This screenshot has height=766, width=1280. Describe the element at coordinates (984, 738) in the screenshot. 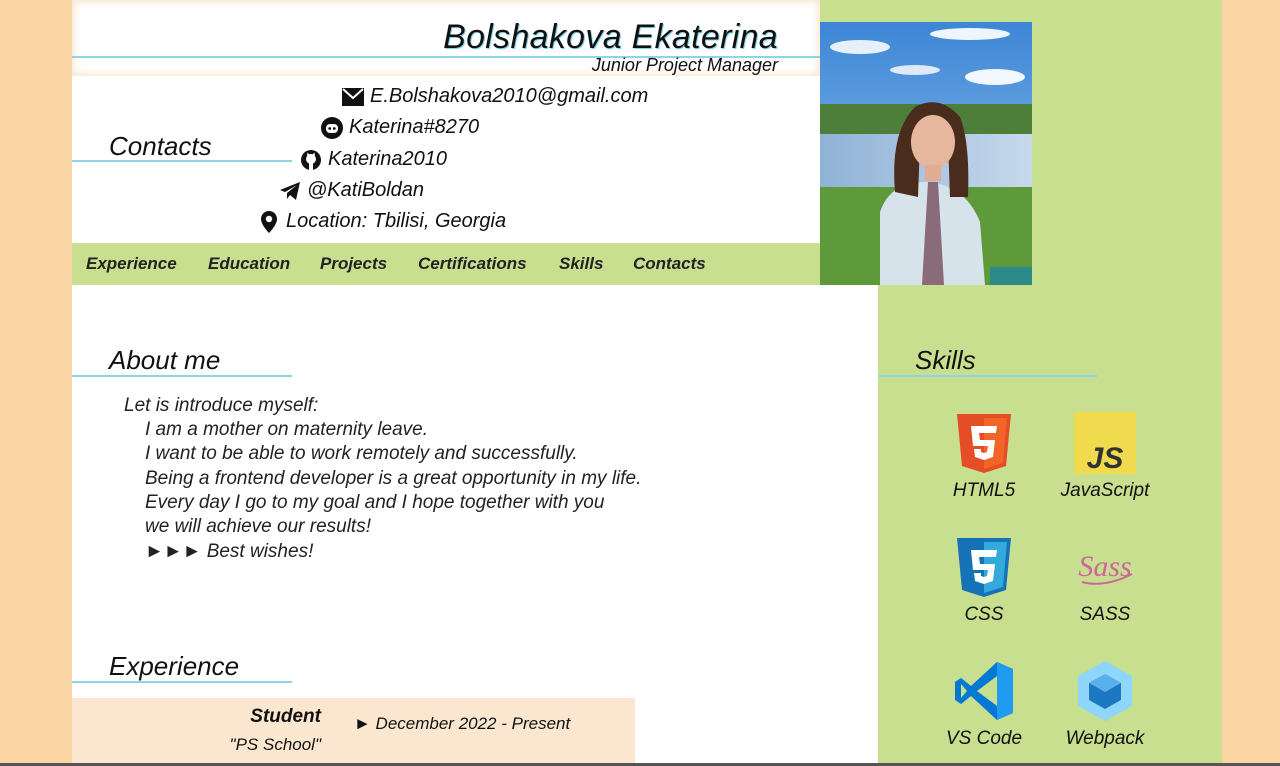

I see `skill-label-vscode: VS Code` at that location.